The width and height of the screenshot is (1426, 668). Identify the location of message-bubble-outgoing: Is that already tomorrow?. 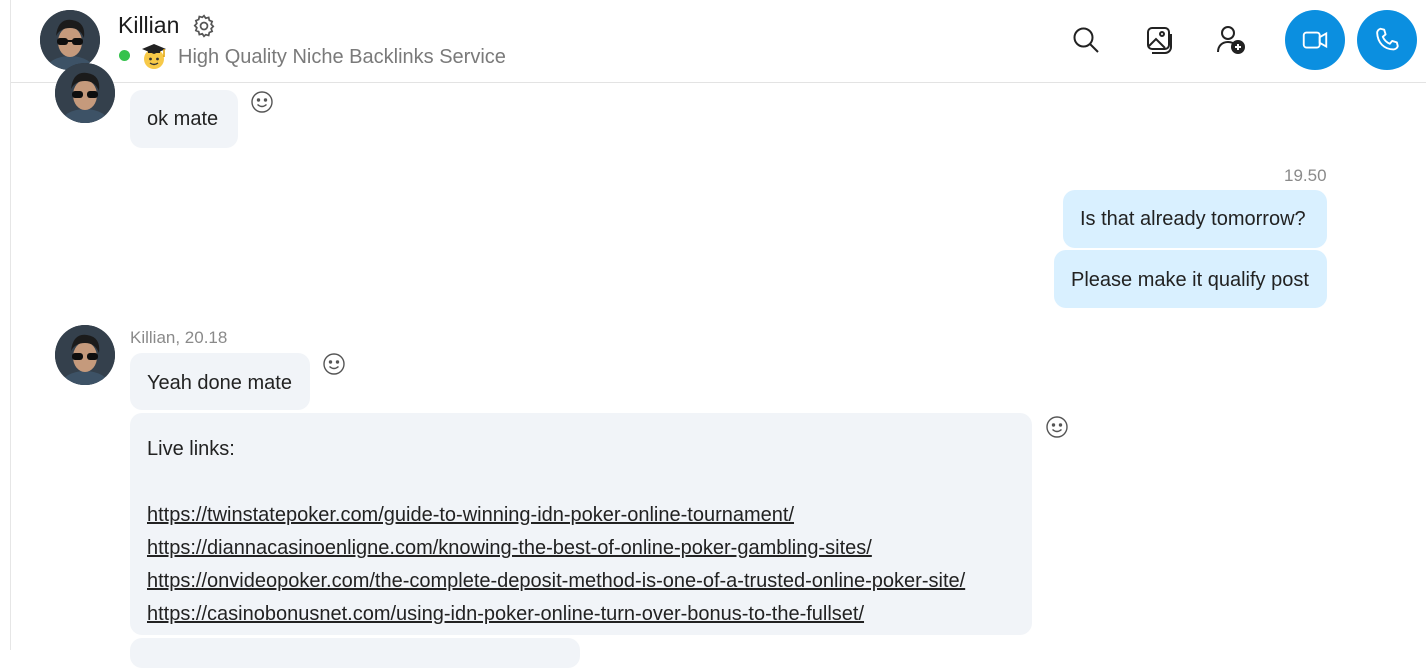
(1195, 219).